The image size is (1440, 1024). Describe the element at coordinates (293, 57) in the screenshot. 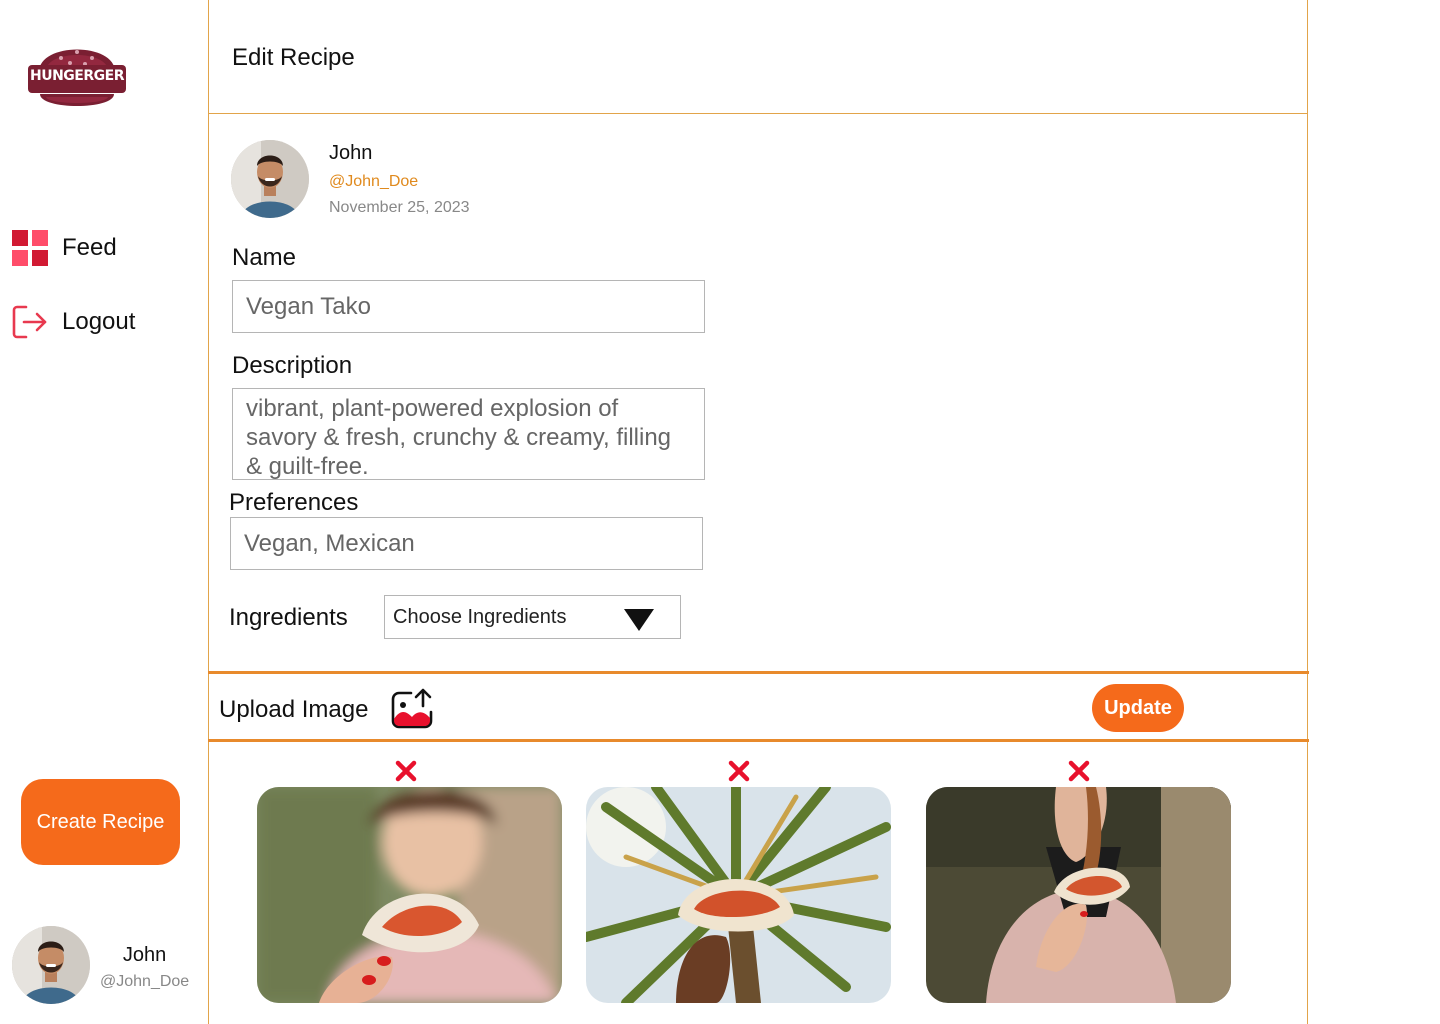

I see `page-title: Edit Recipe` at that location.